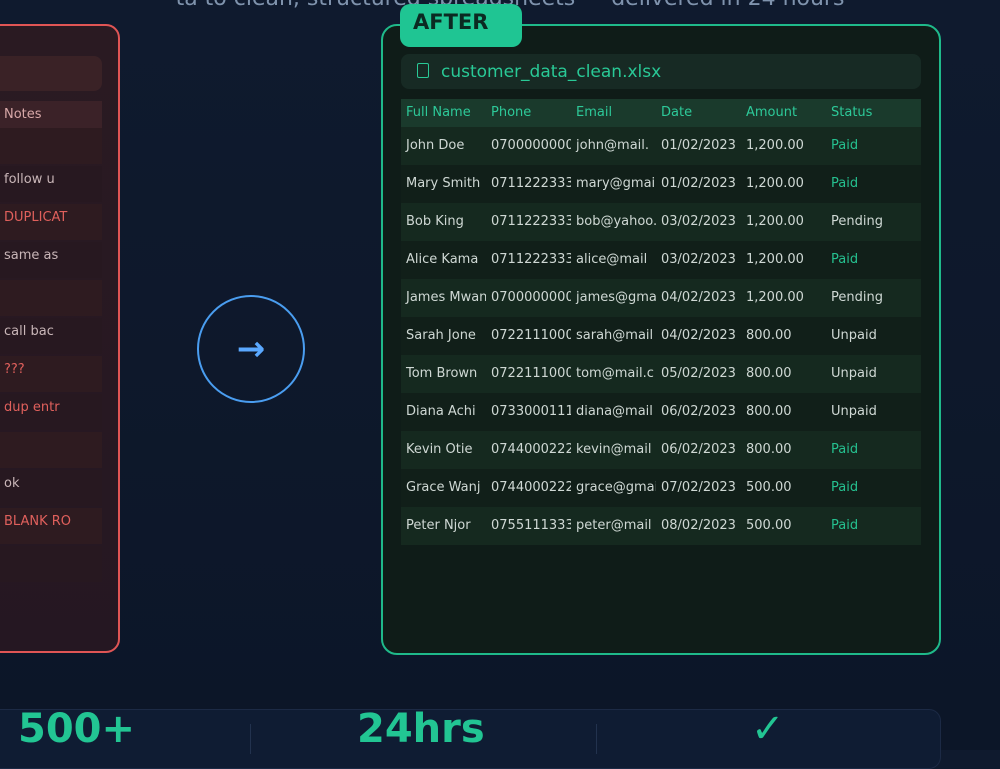 This screenshot has height=769, width=1000. What do you see at coordinates (616, 487) in the screenshot?
I see `table-cell: grace@gmai` at bounding box center [616, 487].